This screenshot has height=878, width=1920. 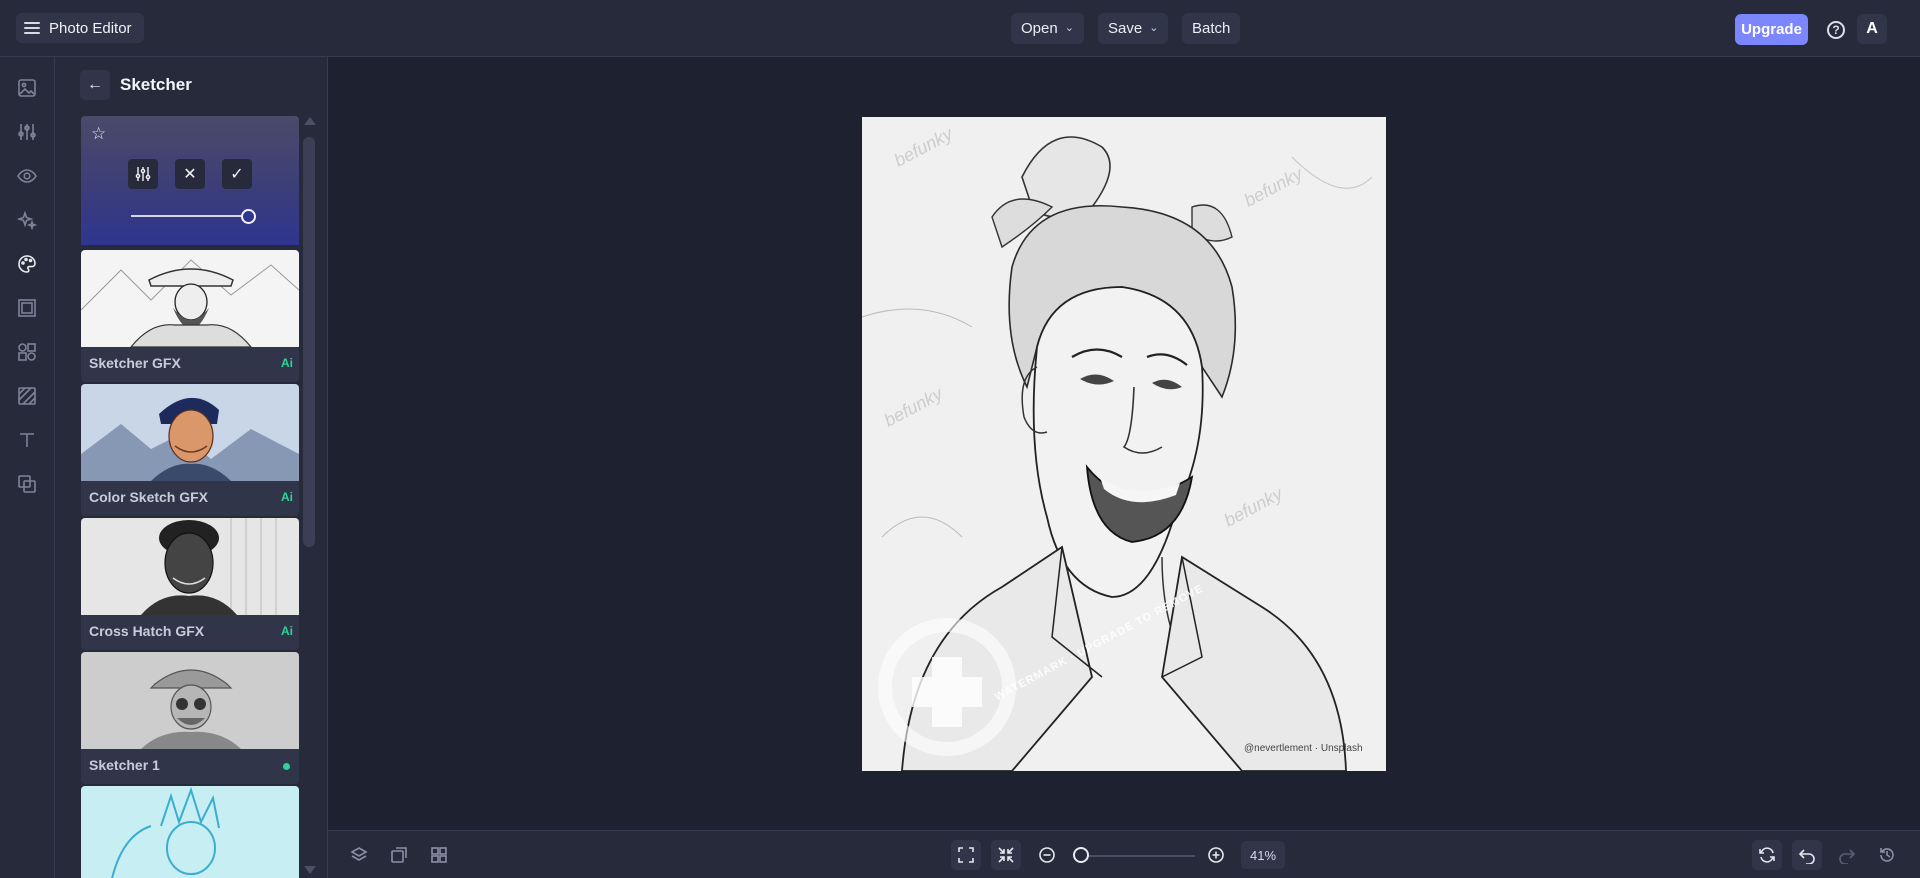 I want to click on redo-icon, so click(x=1847, y=856).